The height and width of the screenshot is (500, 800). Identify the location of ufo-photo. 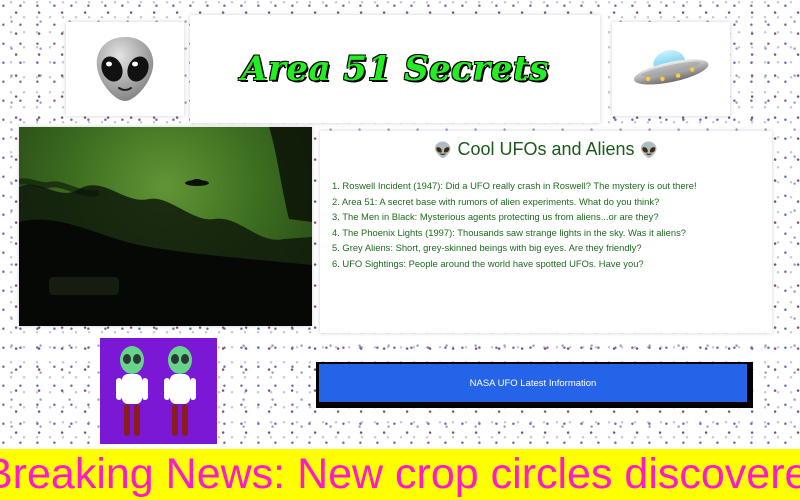
(165, 226).